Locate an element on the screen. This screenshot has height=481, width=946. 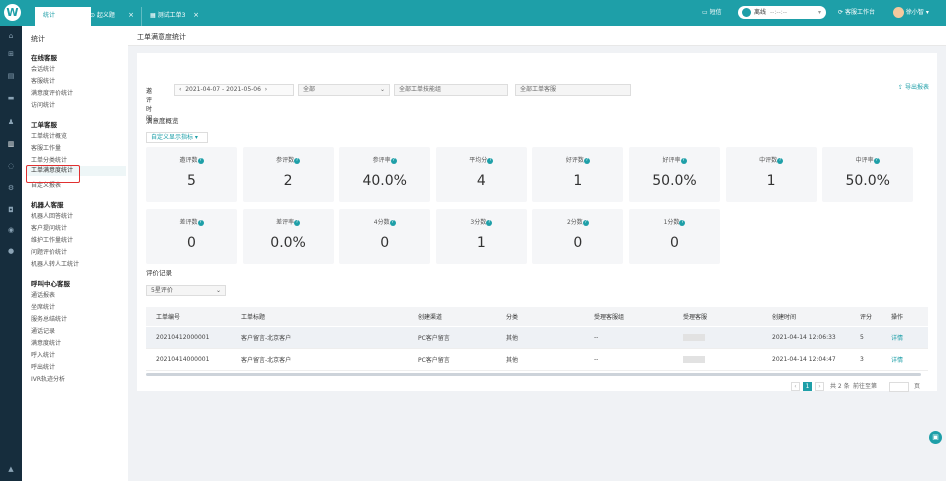
metric-label: 邀评数? is located at coordinates (191, 159).